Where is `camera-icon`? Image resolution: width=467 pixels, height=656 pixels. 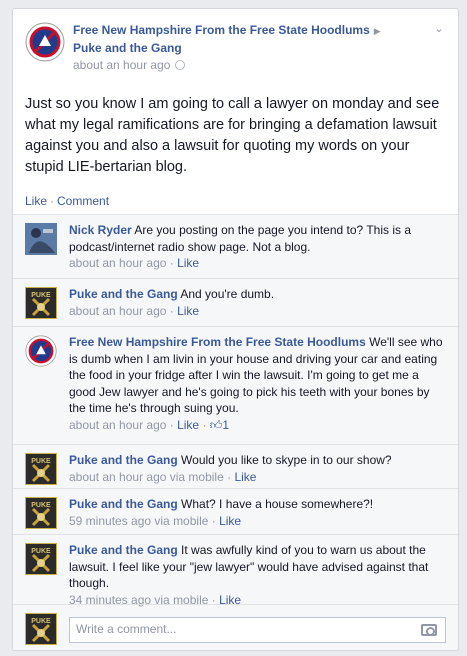
camera-icon is located at coordinates (429, 630).